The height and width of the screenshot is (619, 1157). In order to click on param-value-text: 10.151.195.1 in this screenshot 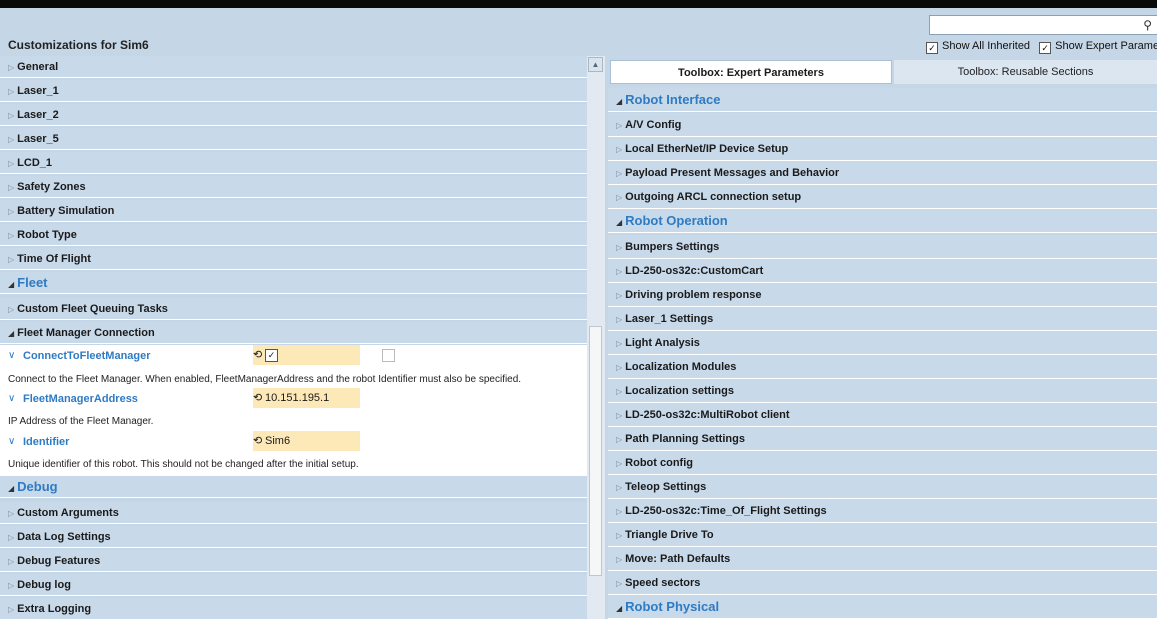, I will do `click(297, 398)`.